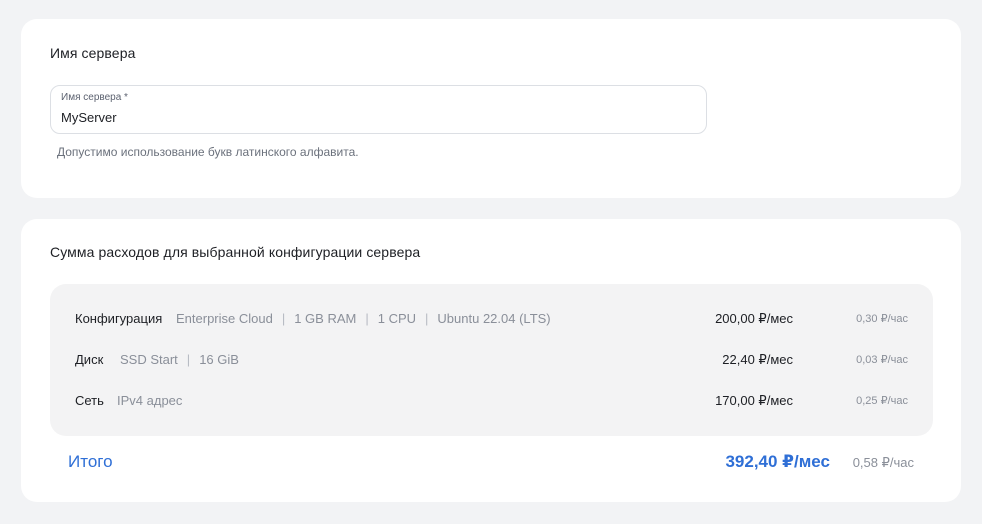  Describe the element at coordinates (219, 359) in the screenshot. I see `spec-item: 16 GiB` at that location.